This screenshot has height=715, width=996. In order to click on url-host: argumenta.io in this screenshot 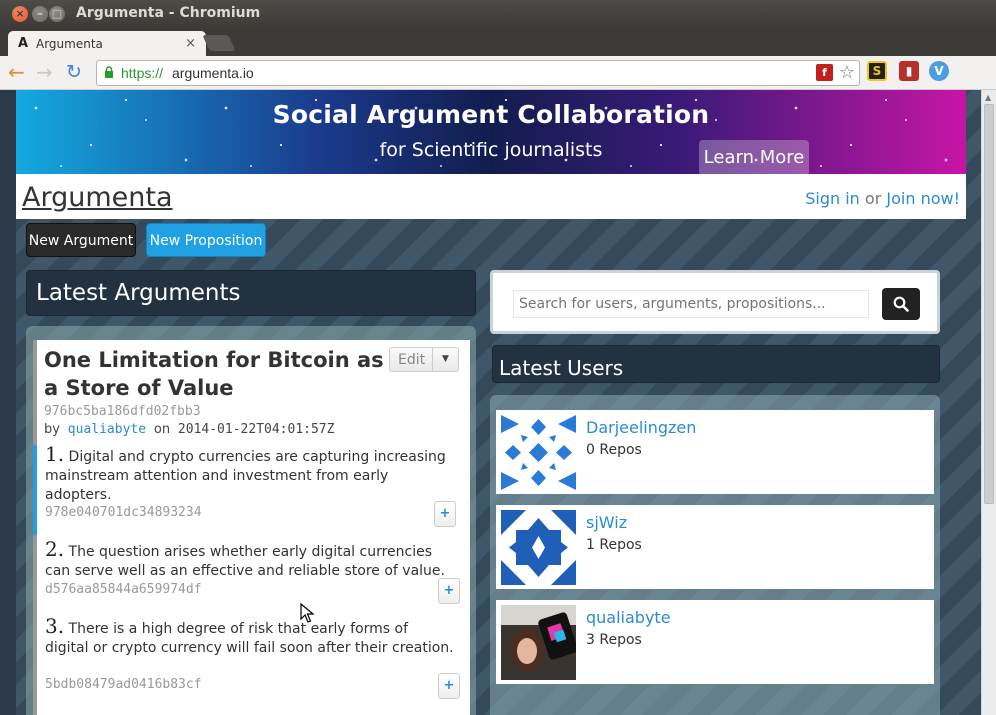, I will do `click(213, 73)`.